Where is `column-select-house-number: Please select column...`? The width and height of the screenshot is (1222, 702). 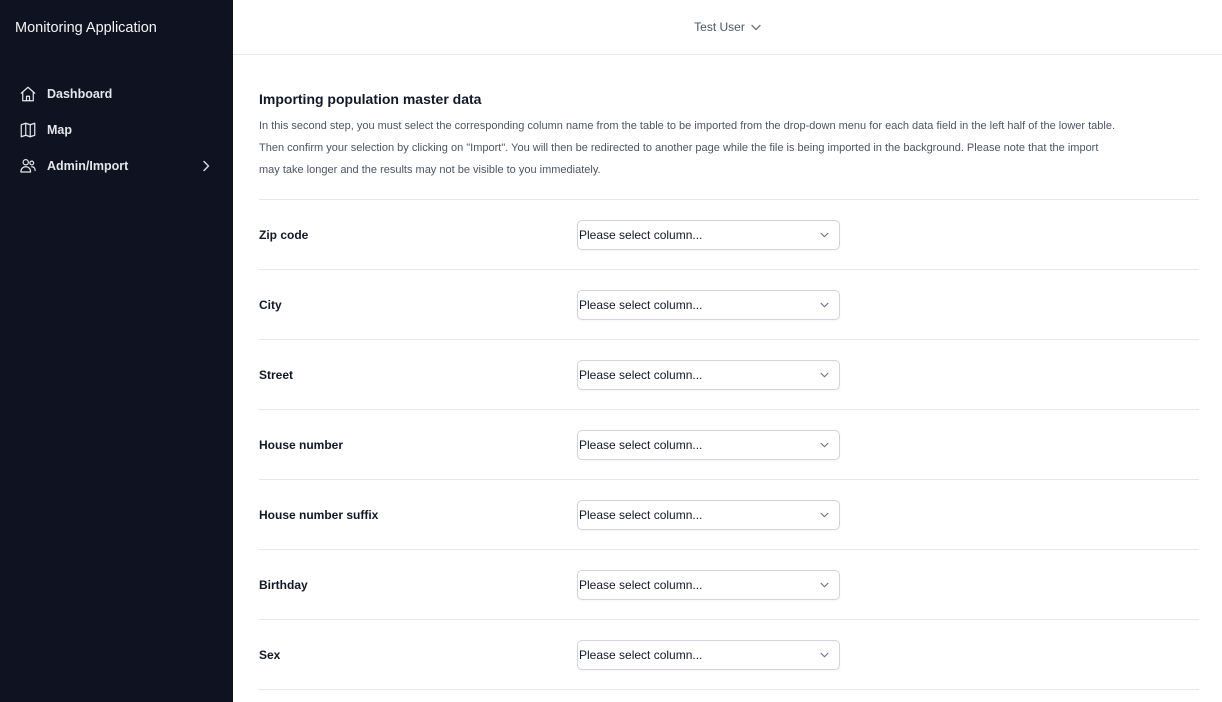
column-select-house-number: Please select column... is located at coordinates (708, 444).